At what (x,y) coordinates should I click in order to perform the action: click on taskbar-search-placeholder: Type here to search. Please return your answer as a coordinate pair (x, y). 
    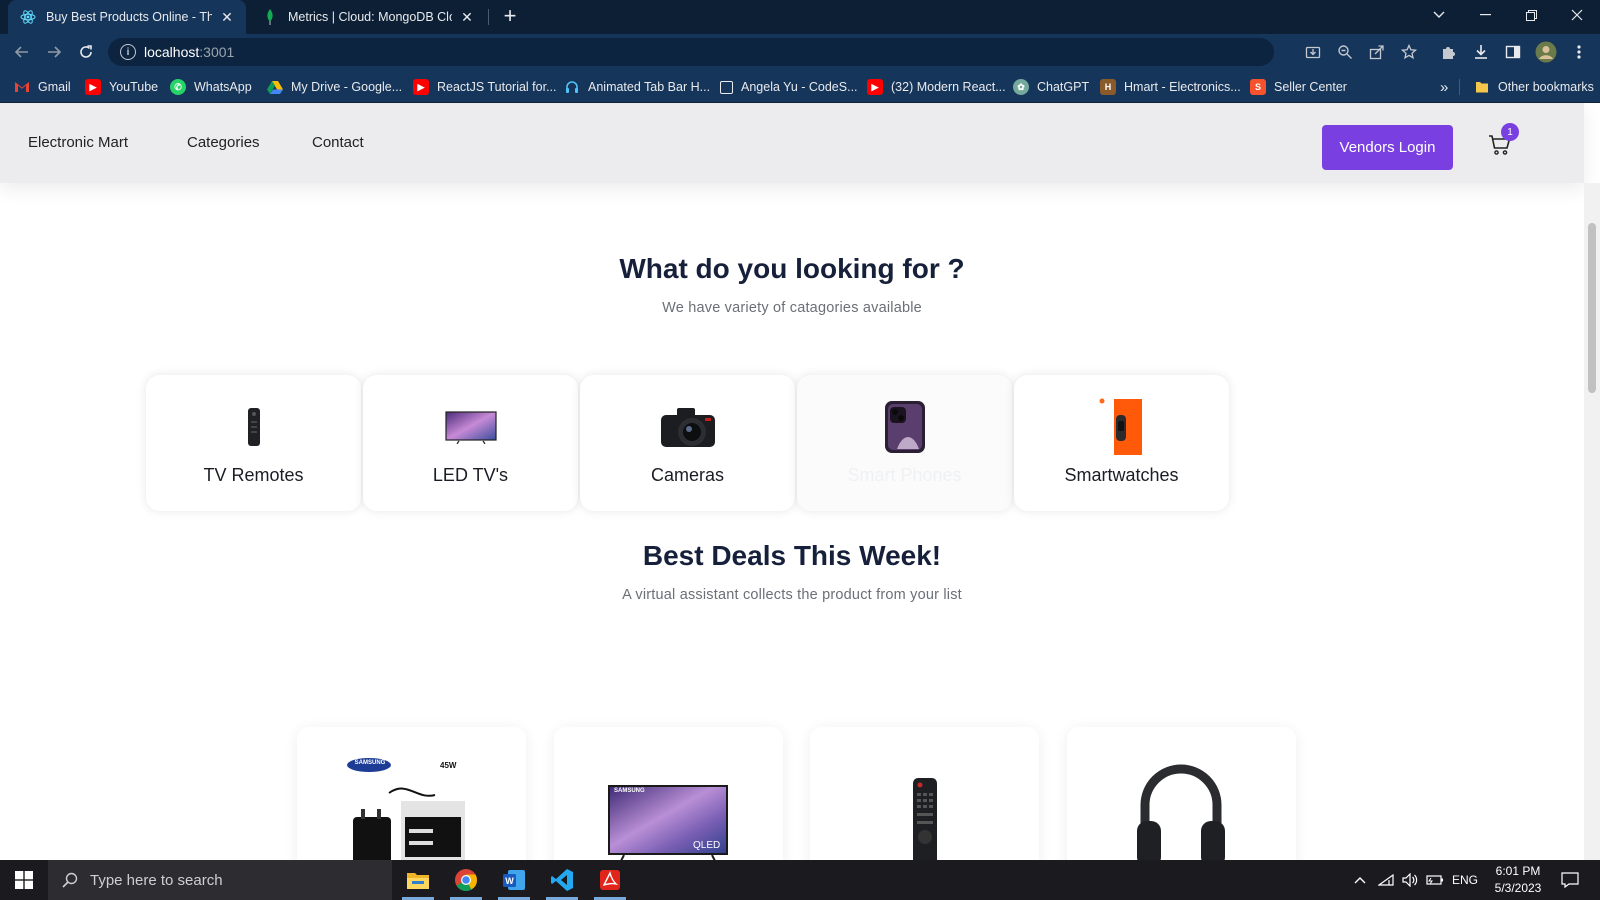
    Looking at the image, I should click on (156, 880).